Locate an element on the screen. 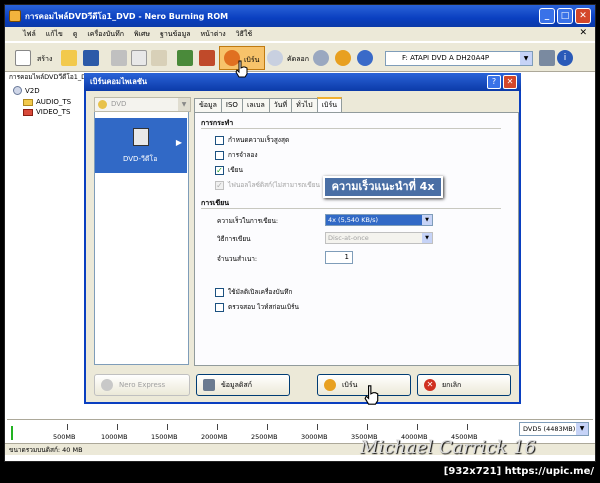  cancel-button: ✕ ยกเลิก is located at coordinates (464, 385).